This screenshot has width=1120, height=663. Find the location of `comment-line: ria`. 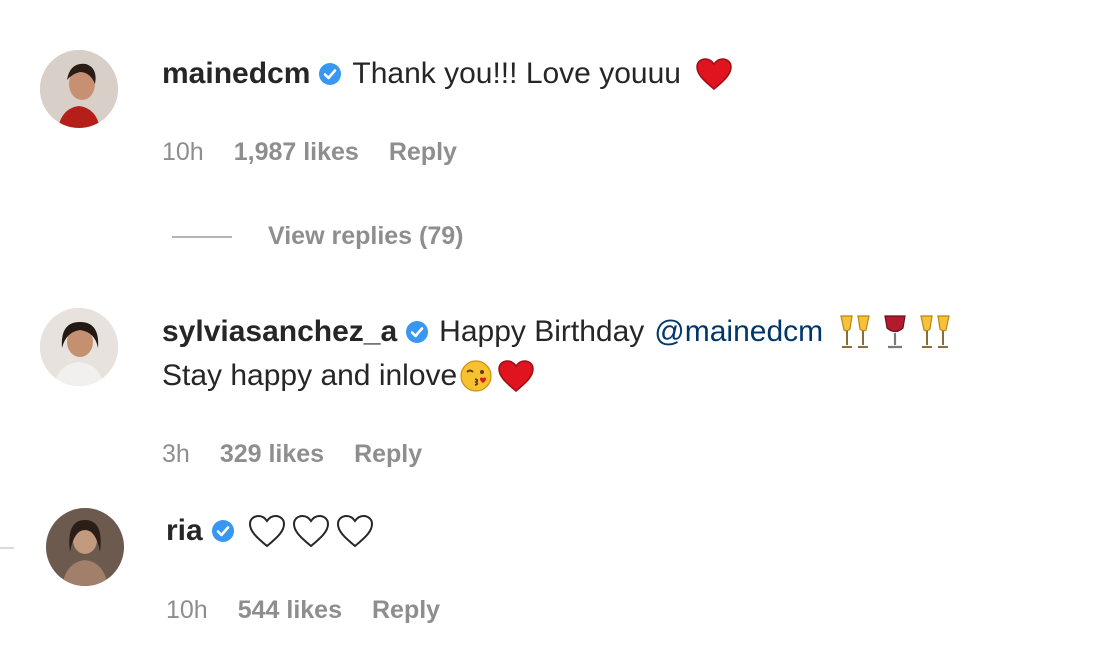

comment-line: ria is located at coordinates (270, 531).